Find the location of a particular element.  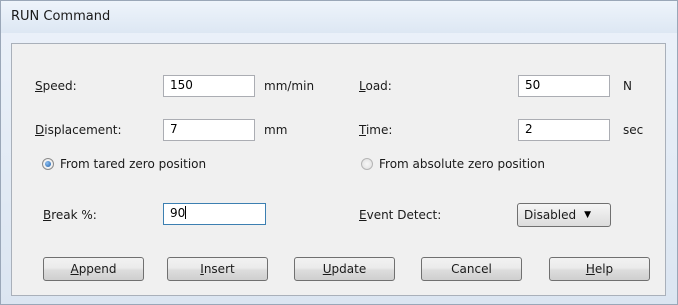

help-button: Help is located at coordinates (599, 269).